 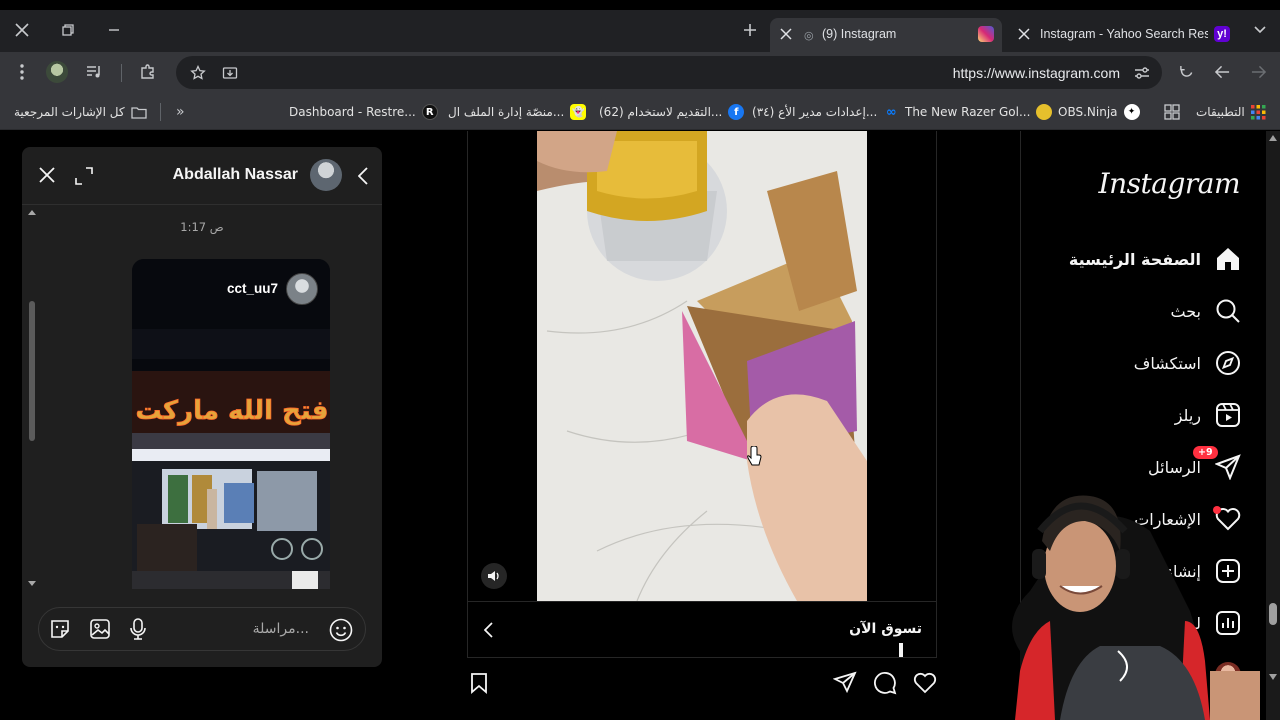 I want to click on post-actions, so click(x=702, y=682).